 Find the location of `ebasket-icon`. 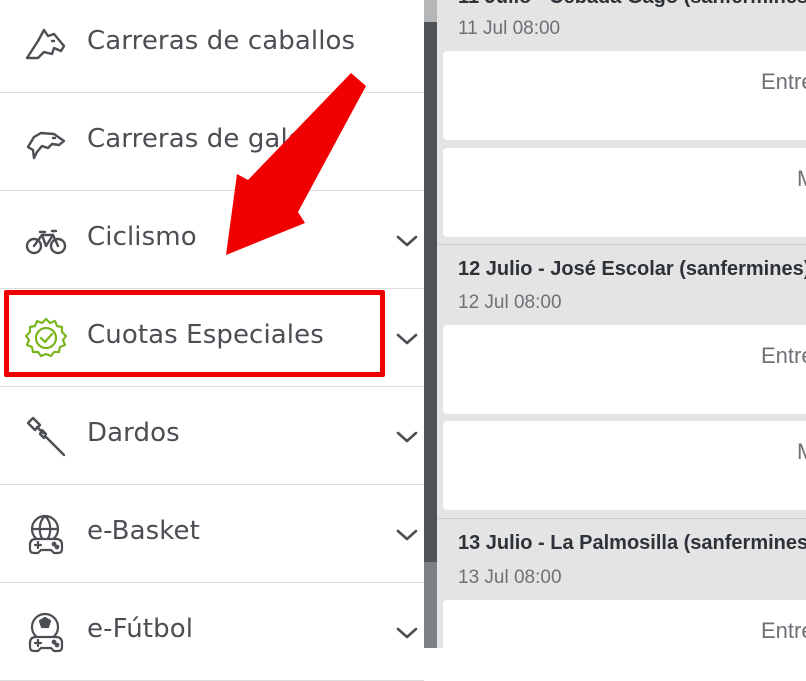

ebasket-icon is located at coordinates (46, 534).